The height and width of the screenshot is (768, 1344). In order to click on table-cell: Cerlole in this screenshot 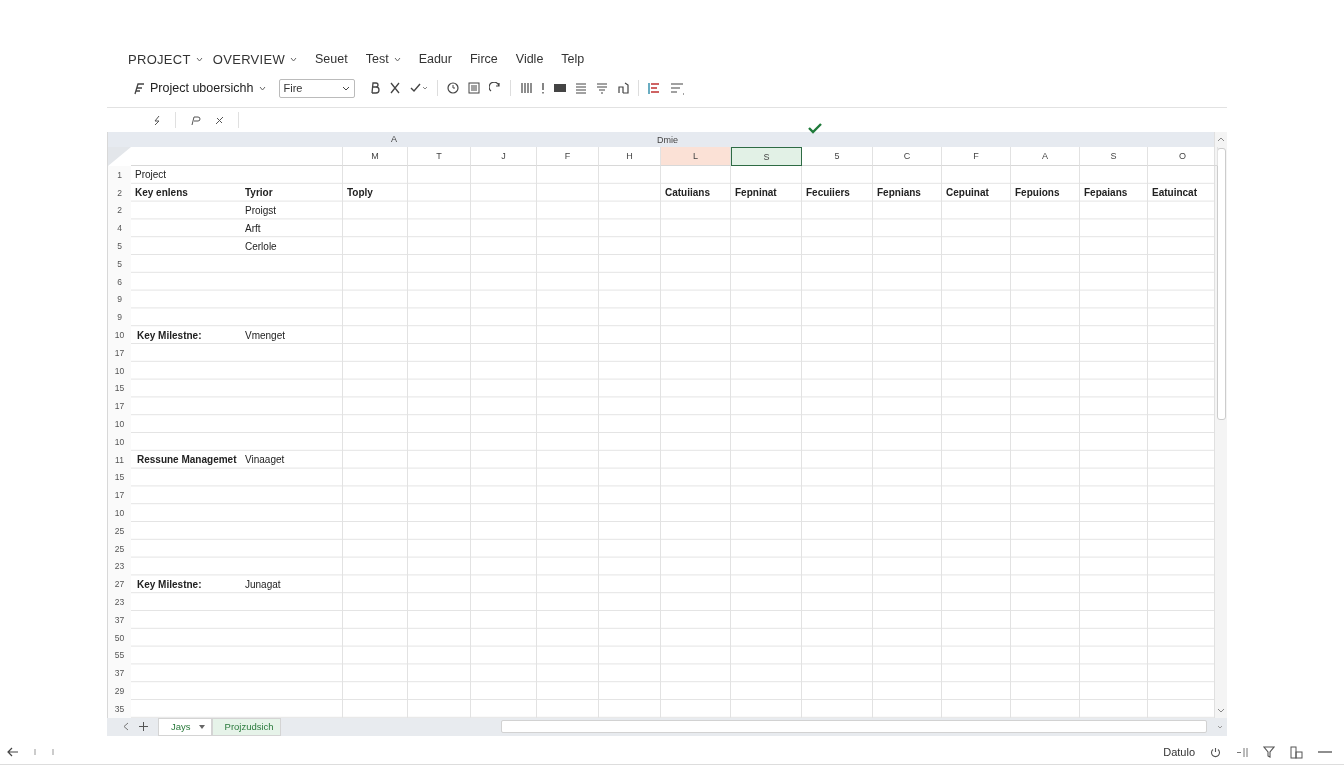, I will do `click(261, 246)`.